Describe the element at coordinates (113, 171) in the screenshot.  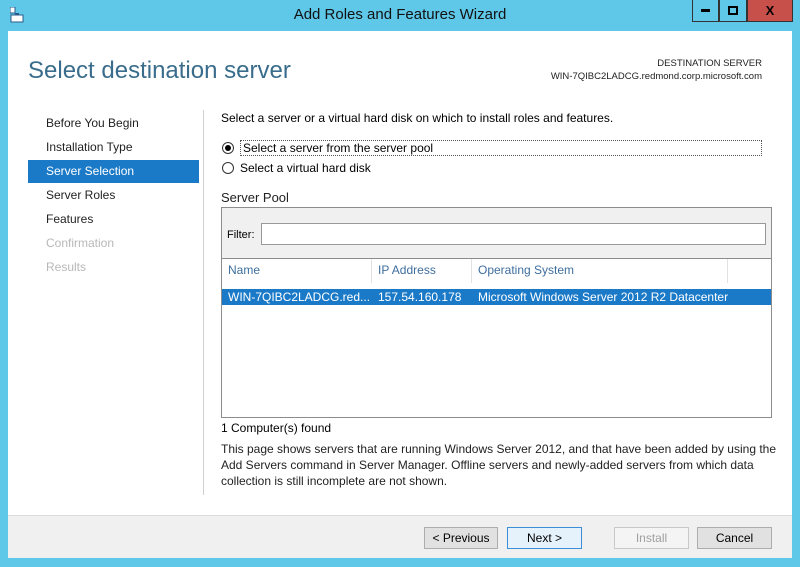
I see `nav-server-selection: Server Selection` at that location.